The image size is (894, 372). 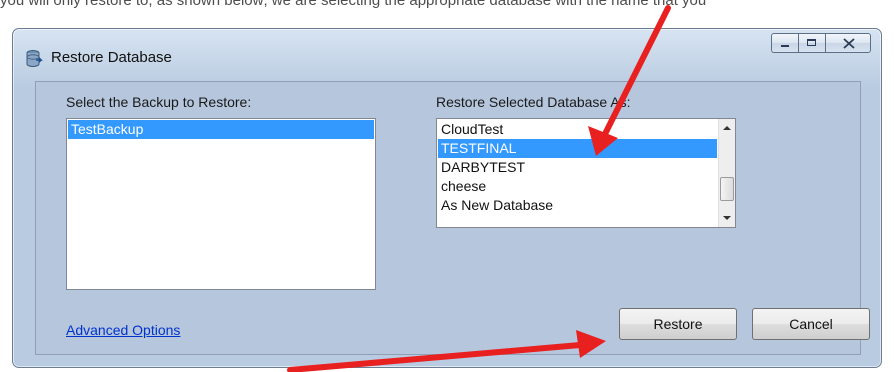 What do you see at coordinates (785, 46) in the screenshot?
I see `minimize-icon` at bounding box center [785, 46].